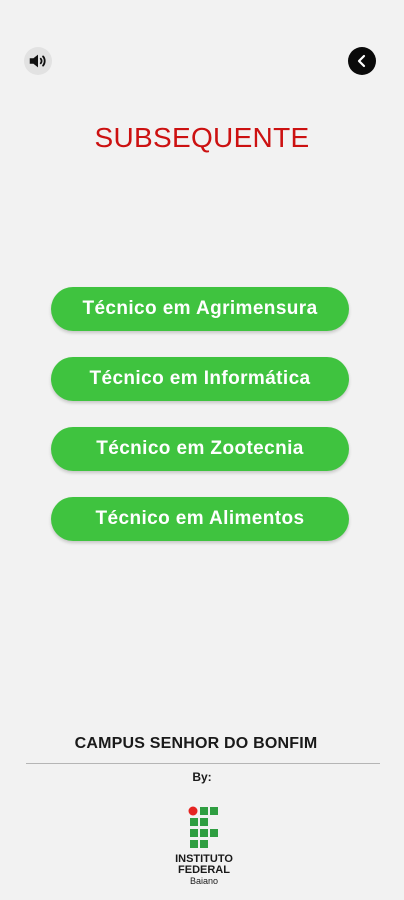 The image size is (404, 900). Describe the element at coordinates (200, 519) in the screenshot. I see `course-button-alimentos: Técnico em Alimentos` at that location.